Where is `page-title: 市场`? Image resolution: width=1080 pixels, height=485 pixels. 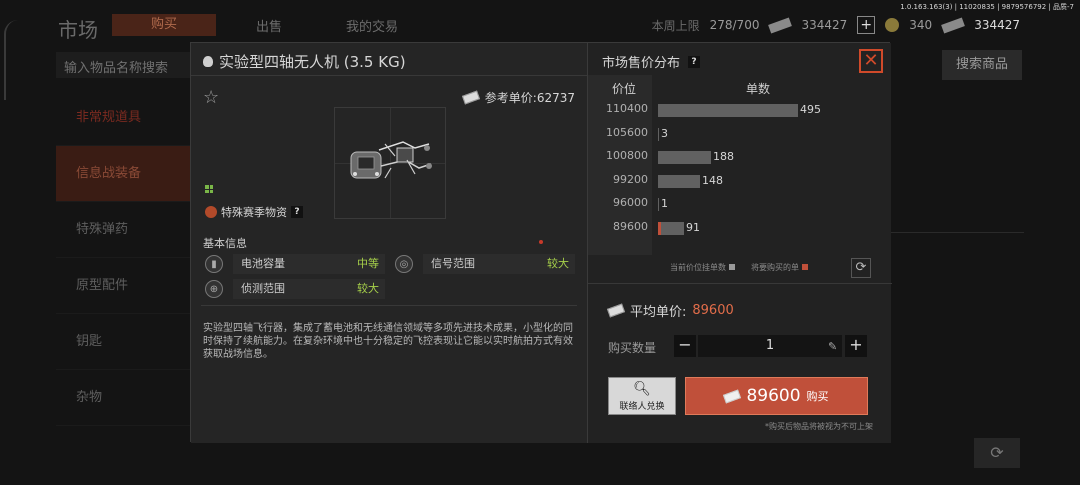 page-title: 市场 is located at coordinates (78, 30).